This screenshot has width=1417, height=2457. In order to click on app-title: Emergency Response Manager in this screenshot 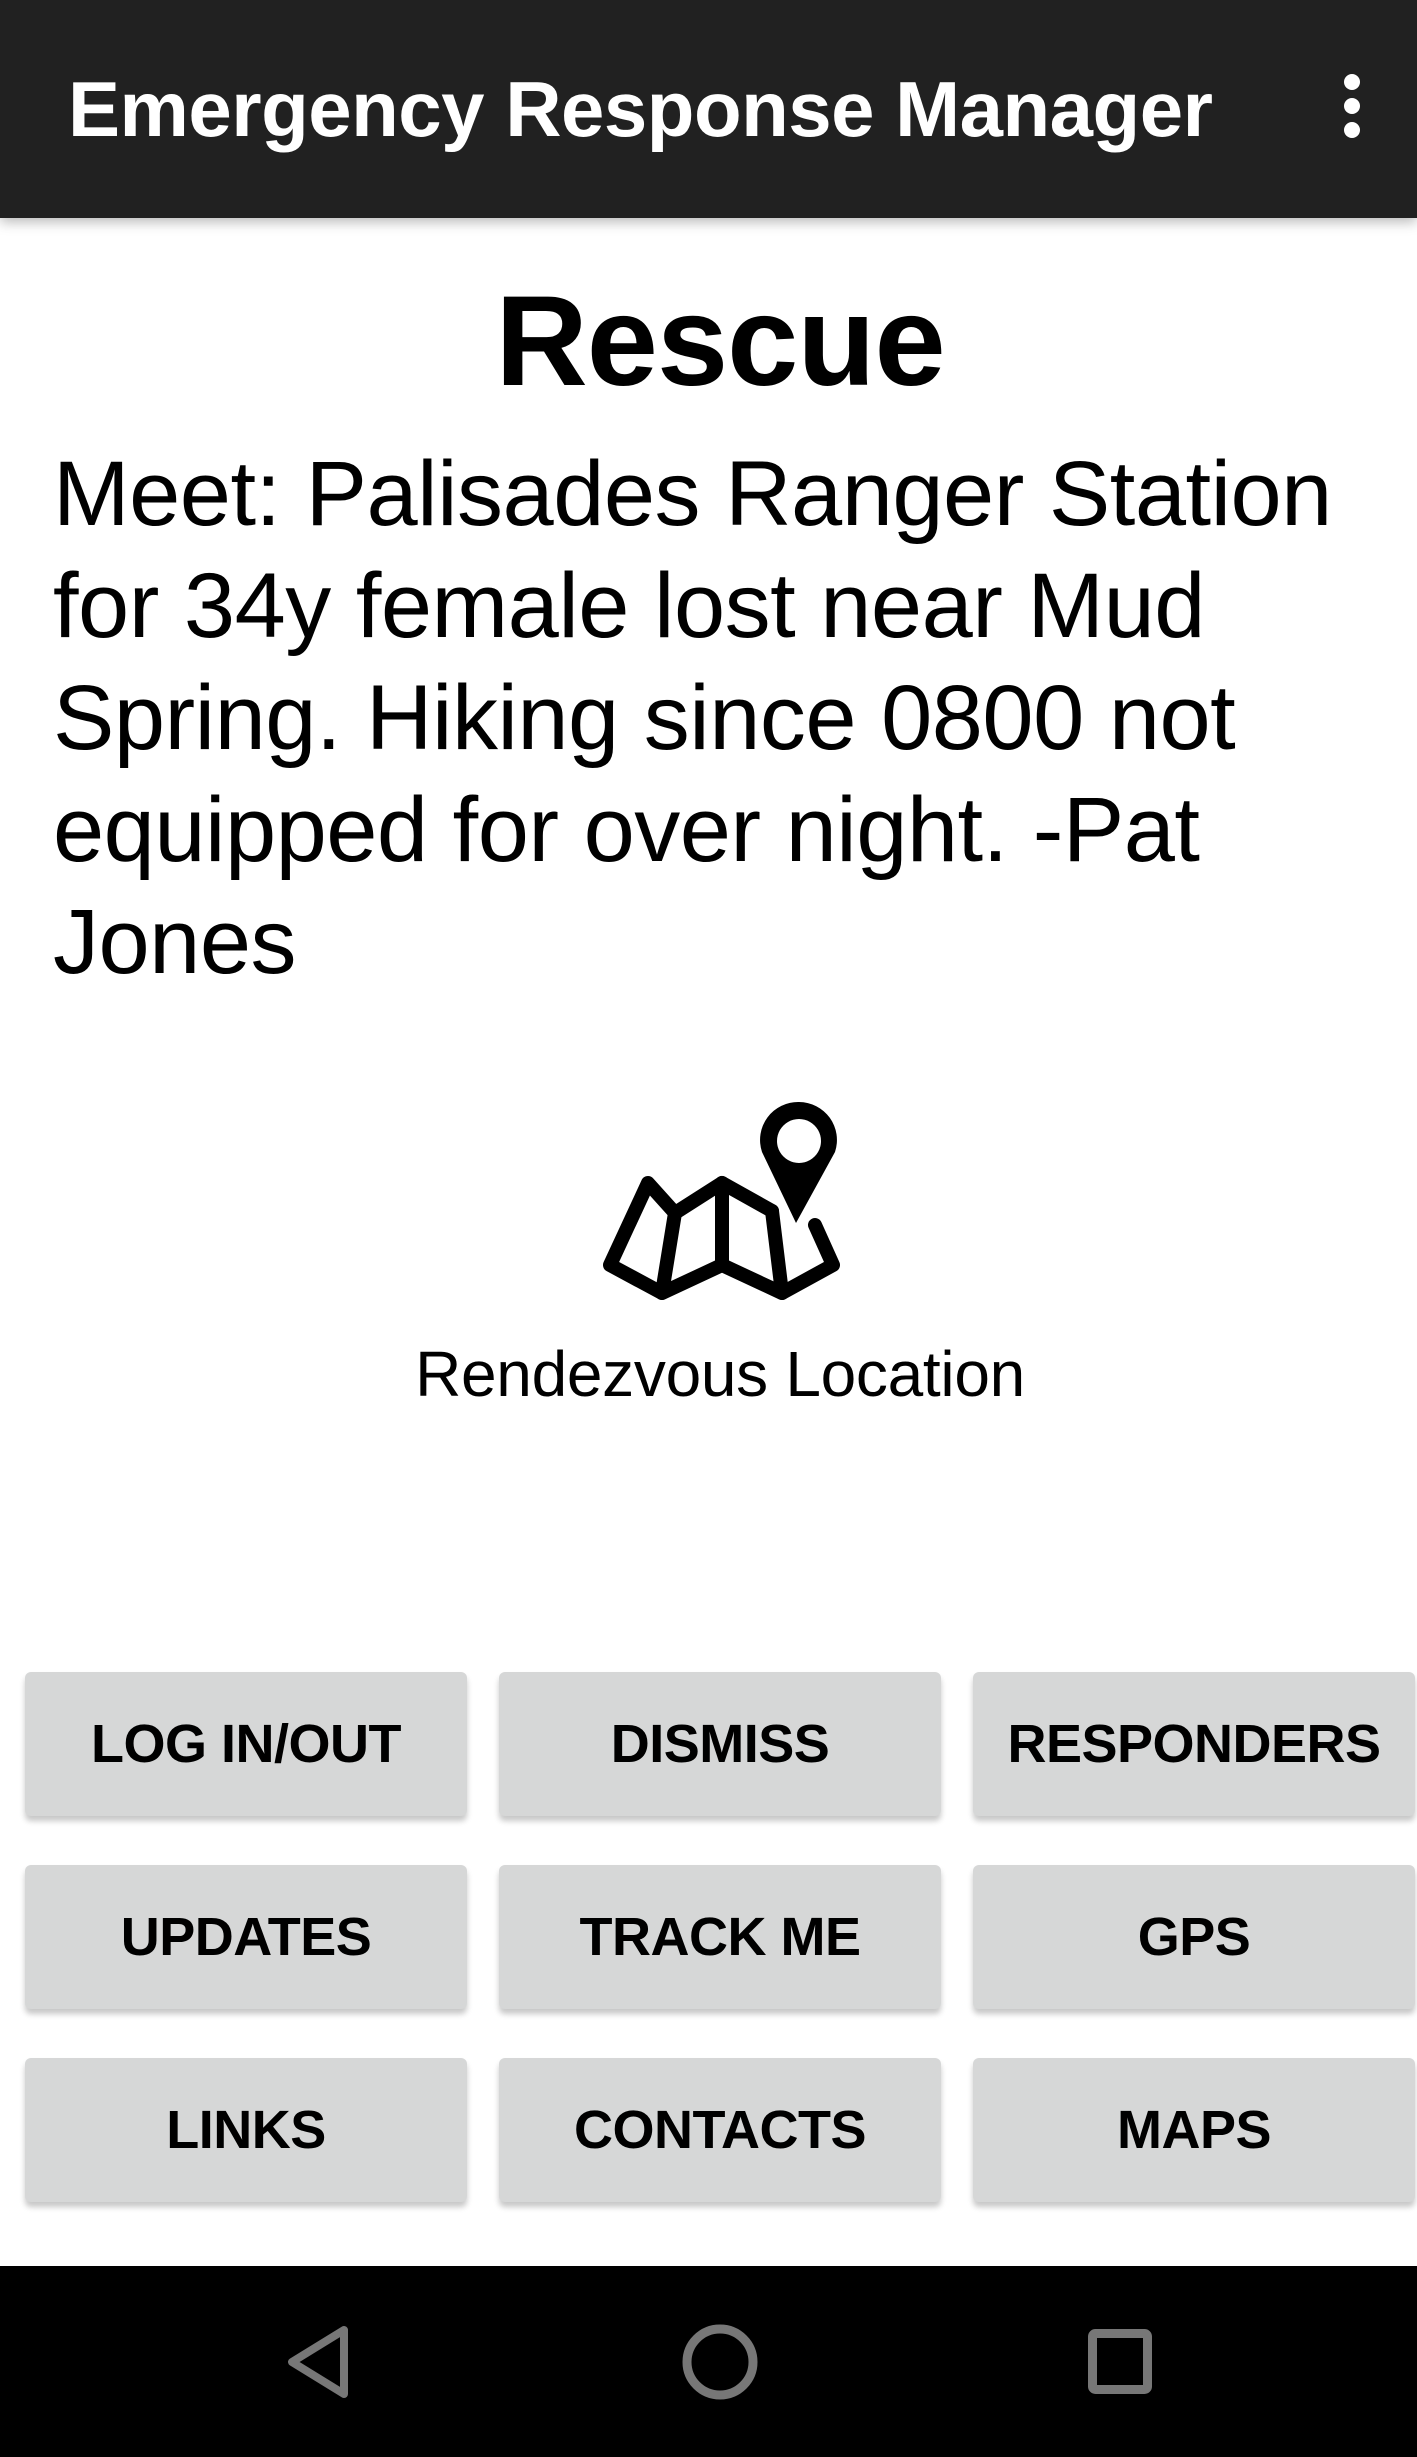, I will do `click(640, 109)`.